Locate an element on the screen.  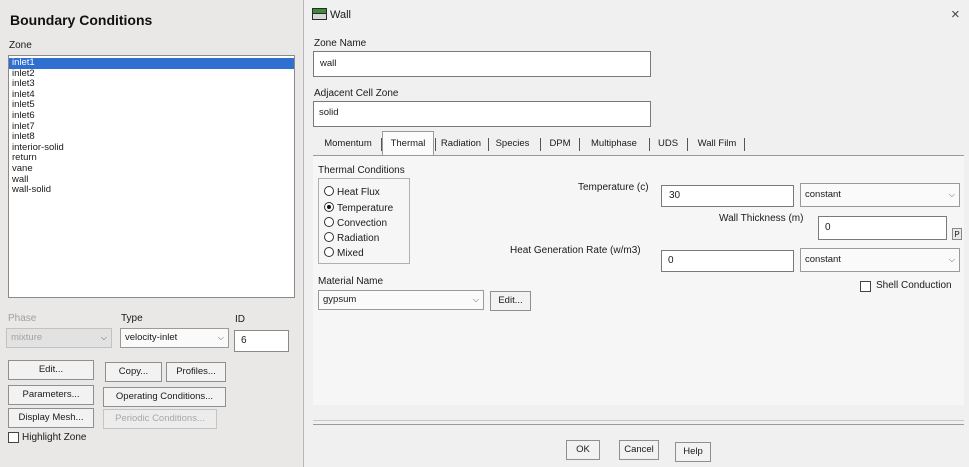
tab-wall-film: Wall Film is located at coordinates (717, 144).